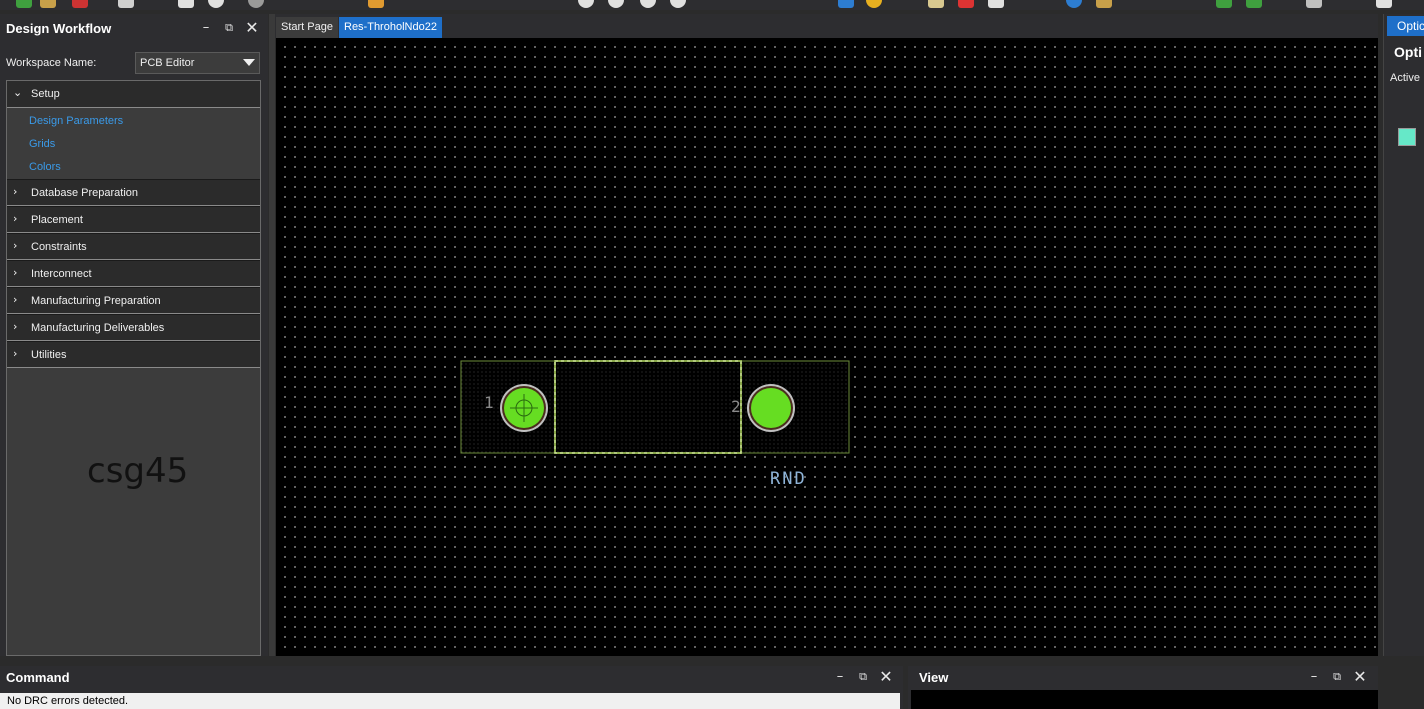 The image size is (1424, 709). What do you see at coordinates (133, 273) in the screenshot?
I see `section-interconnect: › Interconnect` at bounding box center [133, 273].